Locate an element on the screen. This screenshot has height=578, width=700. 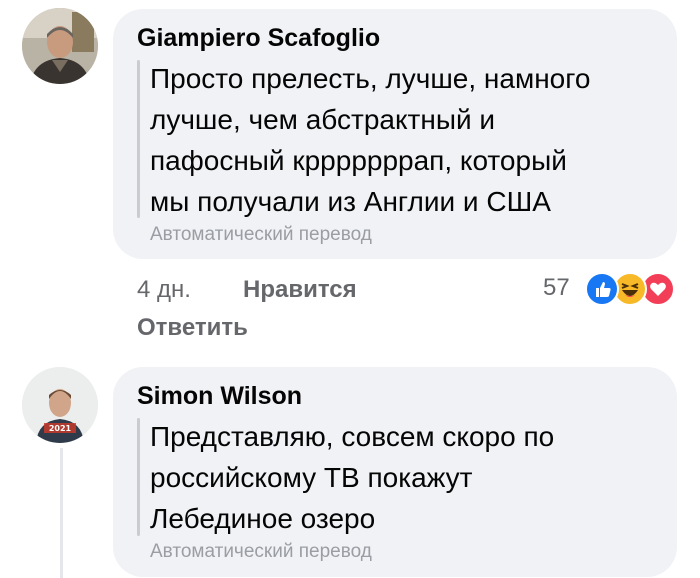
comment-line: мы получали из Англии и США is located at coordinates (350, 201).